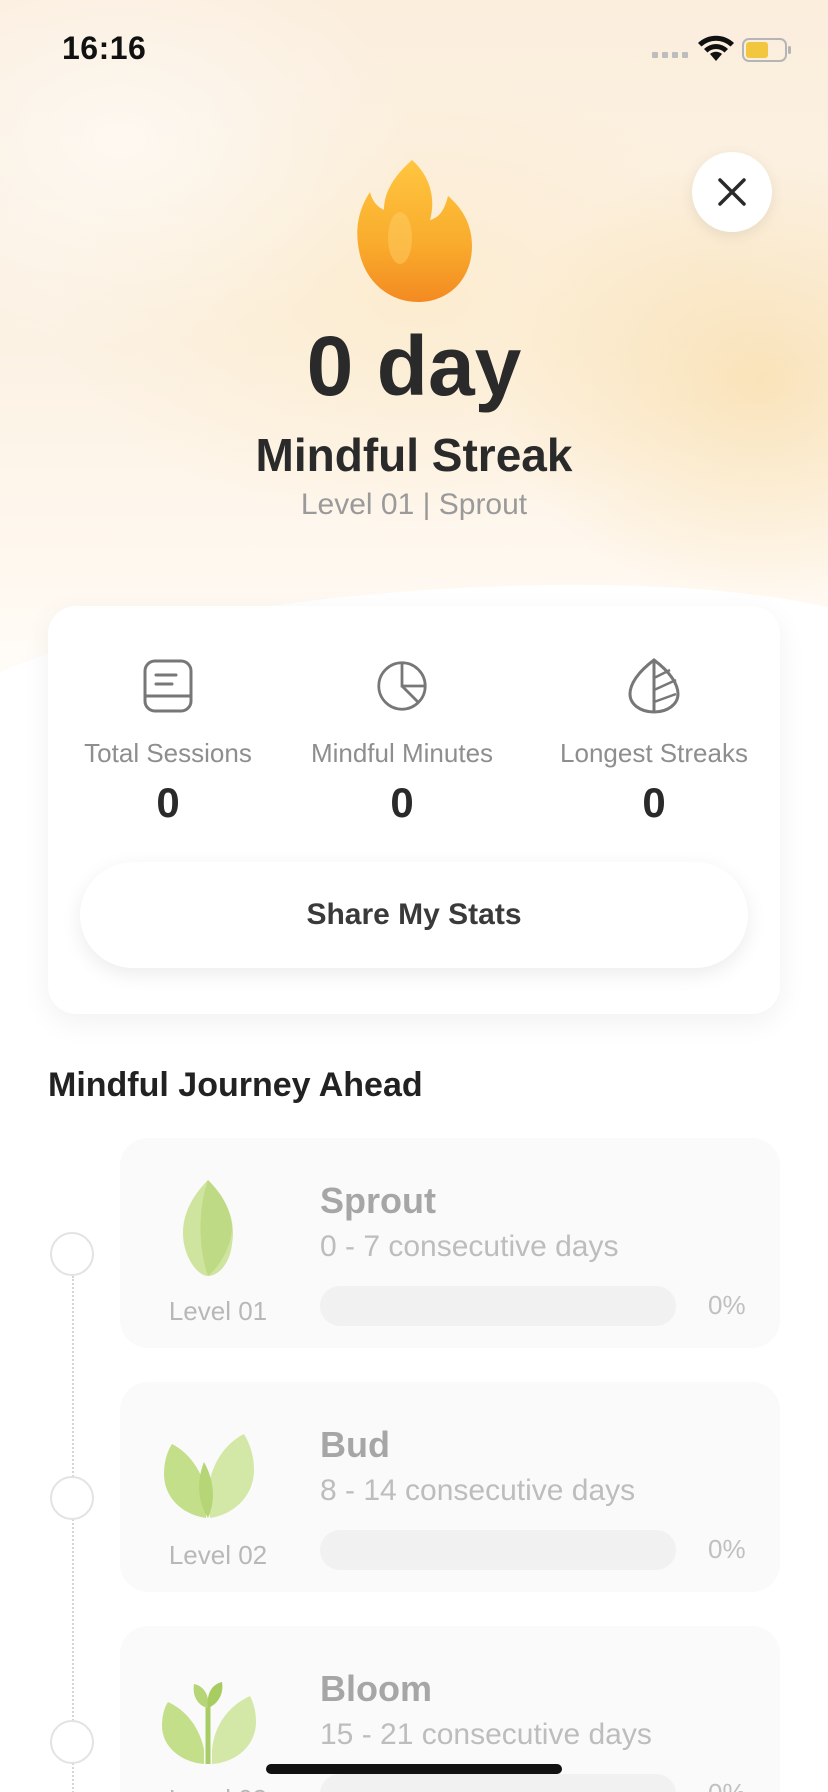 Image resolution: width=828 pixels, height=1792 pixels. What do you see at coordinates (355, 1444) in the screenshot?
I see `level-name: Bud` at bounding box center [355, 1444].